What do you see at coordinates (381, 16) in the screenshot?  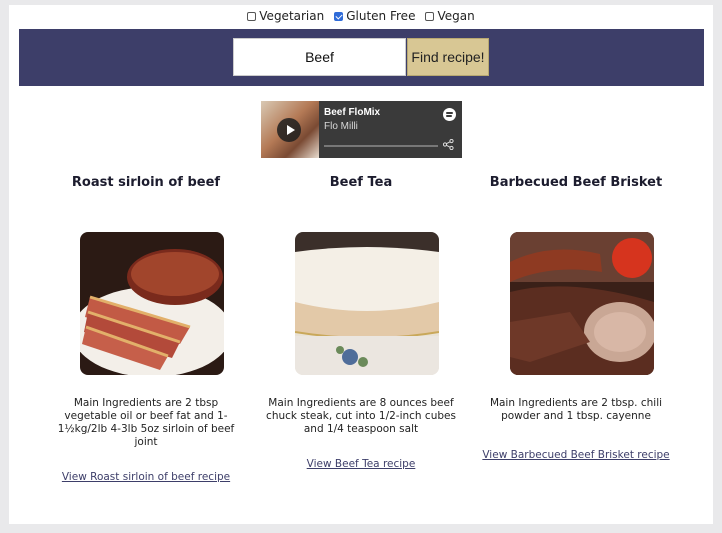 I see `filter-label: Gluten Free` at bounding box center [381, 16].